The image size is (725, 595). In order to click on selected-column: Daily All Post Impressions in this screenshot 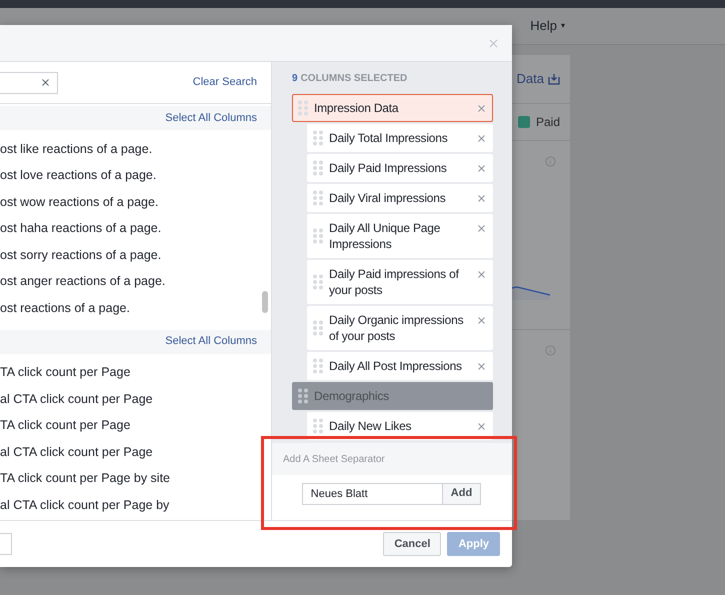, I will do `click(400, 366)`.